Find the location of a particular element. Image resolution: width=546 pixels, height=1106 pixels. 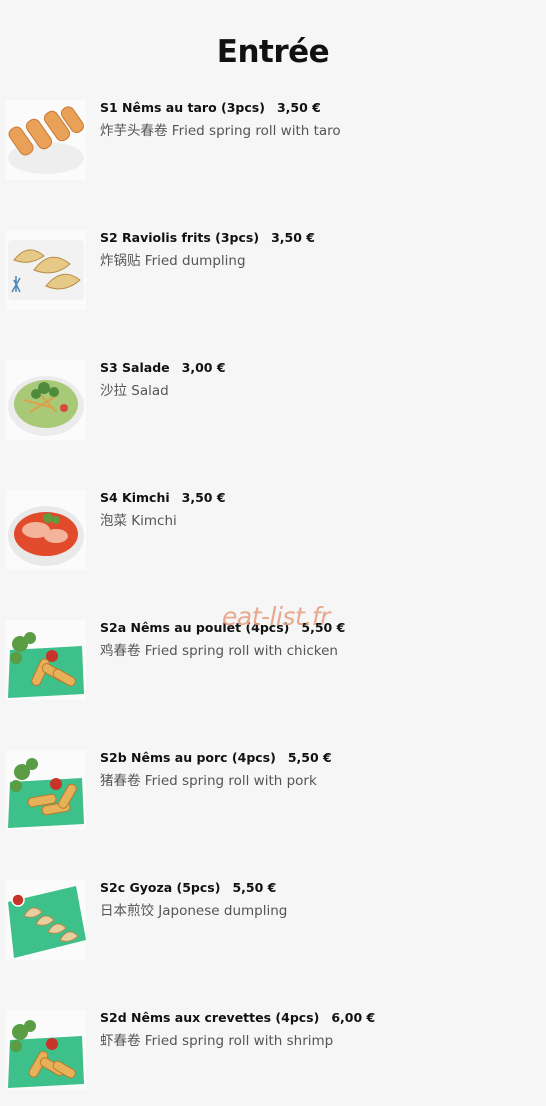

item-chinese-name: 沙拉 is located at coordinates (113, 391).